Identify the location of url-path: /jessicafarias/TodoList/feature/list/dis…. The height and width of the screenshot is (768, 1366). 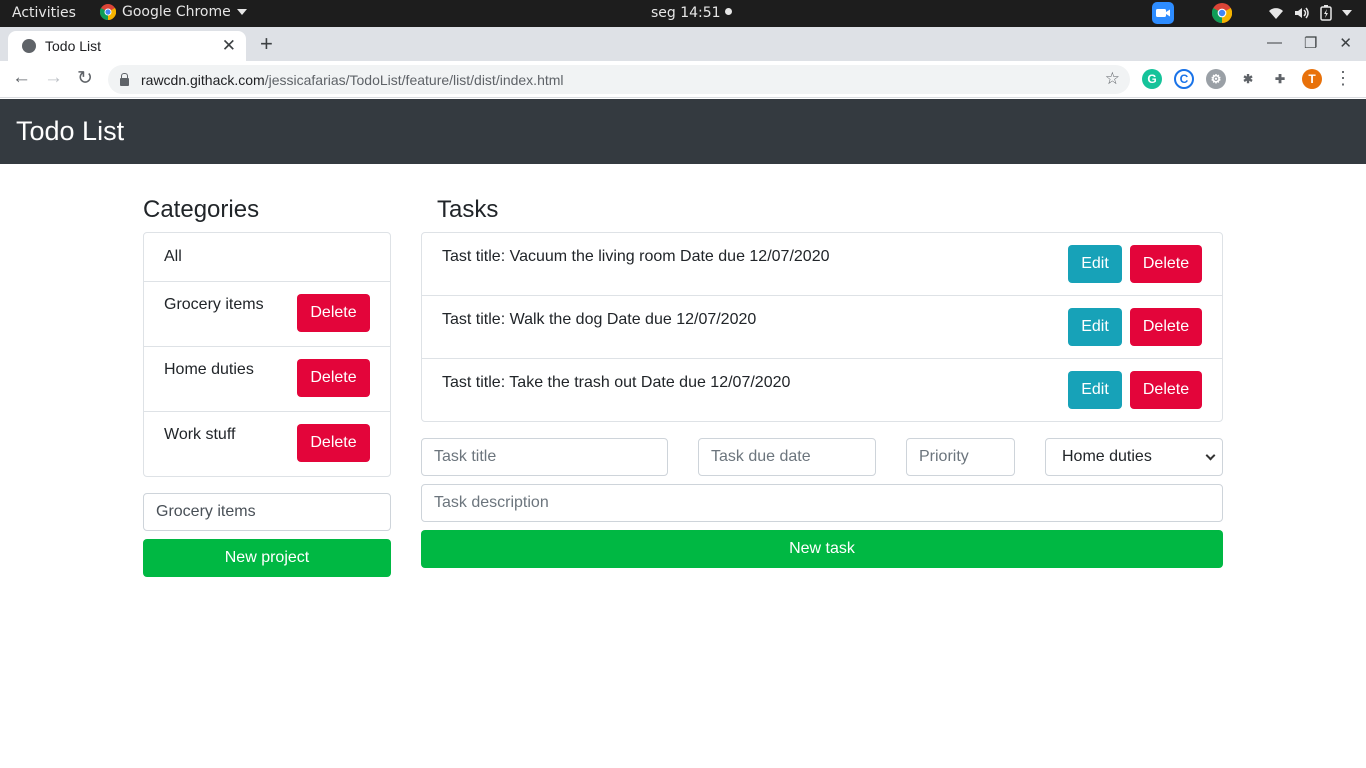
(414, 79).